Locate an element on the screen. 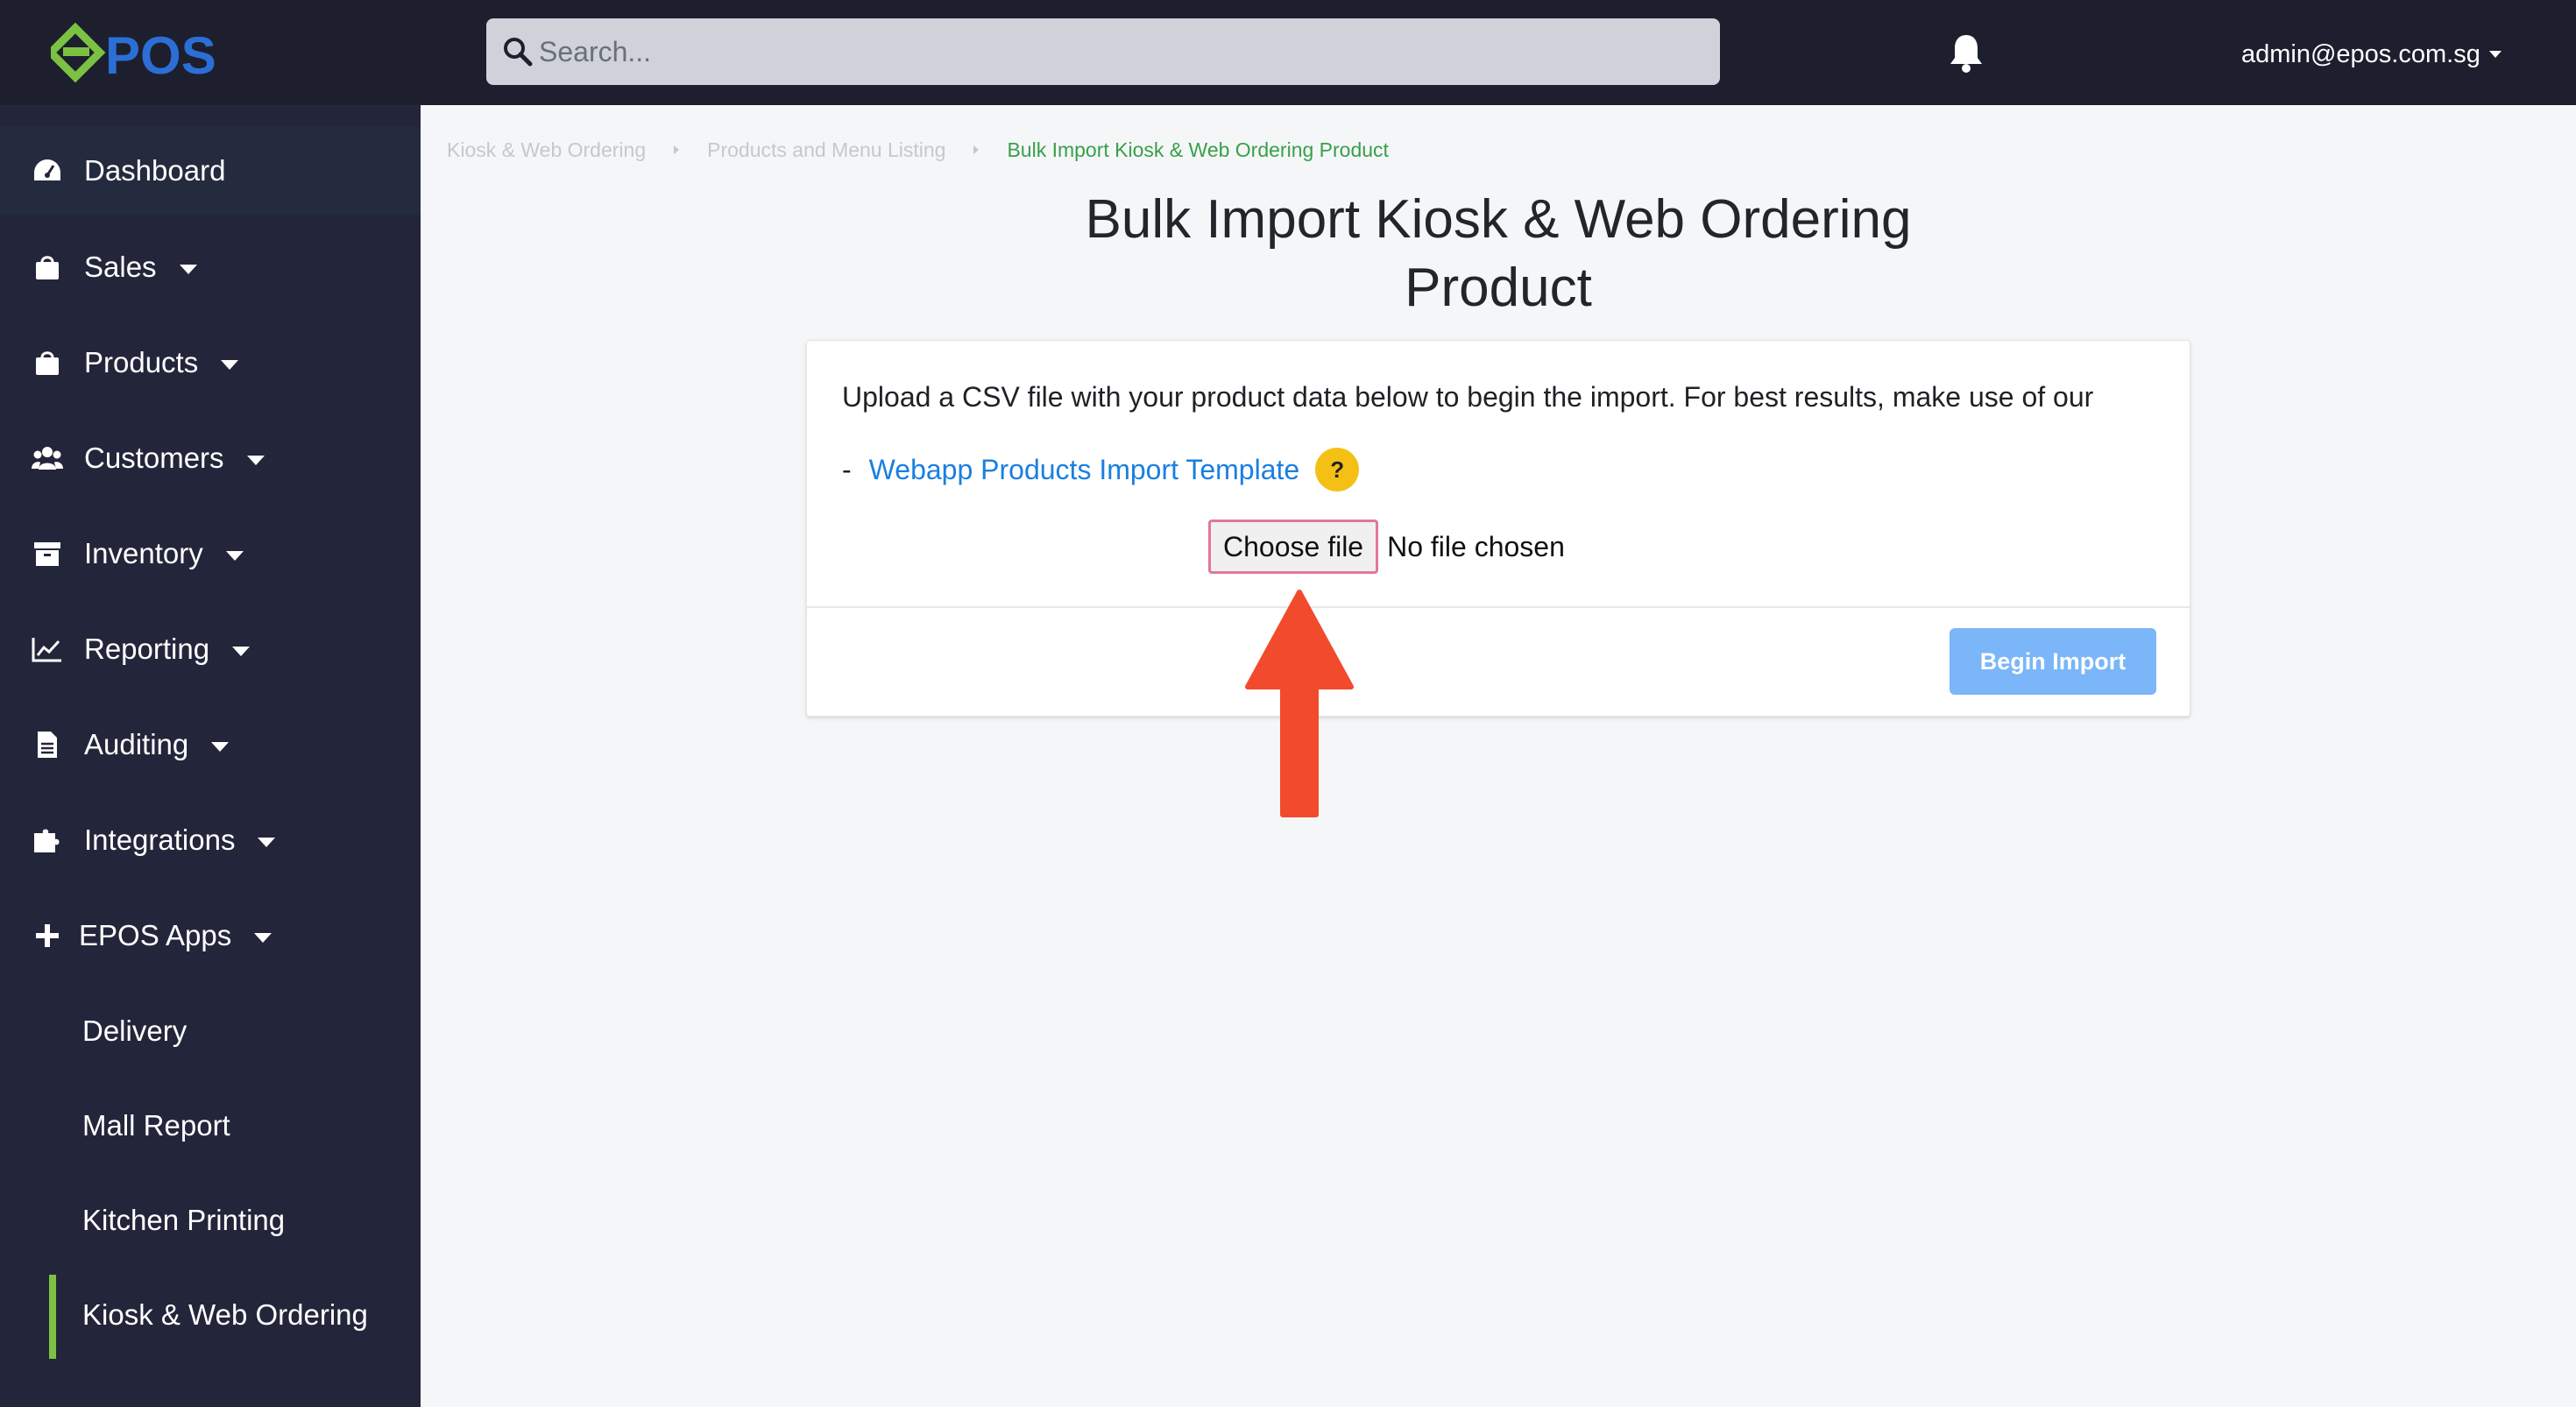 This screenshot has height=1407, width=2576. sidebar-item-epos-apps: EPOS Apps is located at coordinates (210, 935).